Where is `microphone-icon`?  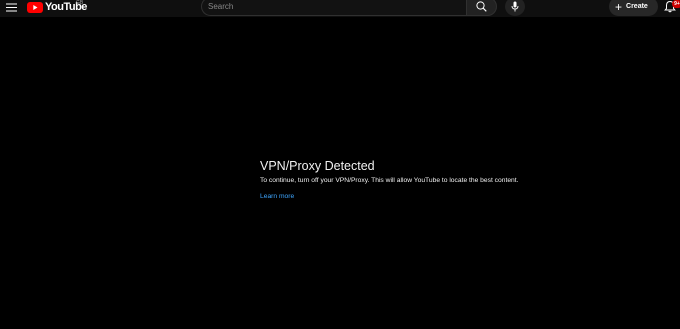
microphone-icon is located at coordinates (515, 6).